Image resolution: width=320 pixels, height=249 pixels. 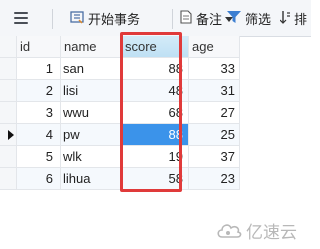 I want to click on filter-button: 筛选, so click(x=249, y=18).